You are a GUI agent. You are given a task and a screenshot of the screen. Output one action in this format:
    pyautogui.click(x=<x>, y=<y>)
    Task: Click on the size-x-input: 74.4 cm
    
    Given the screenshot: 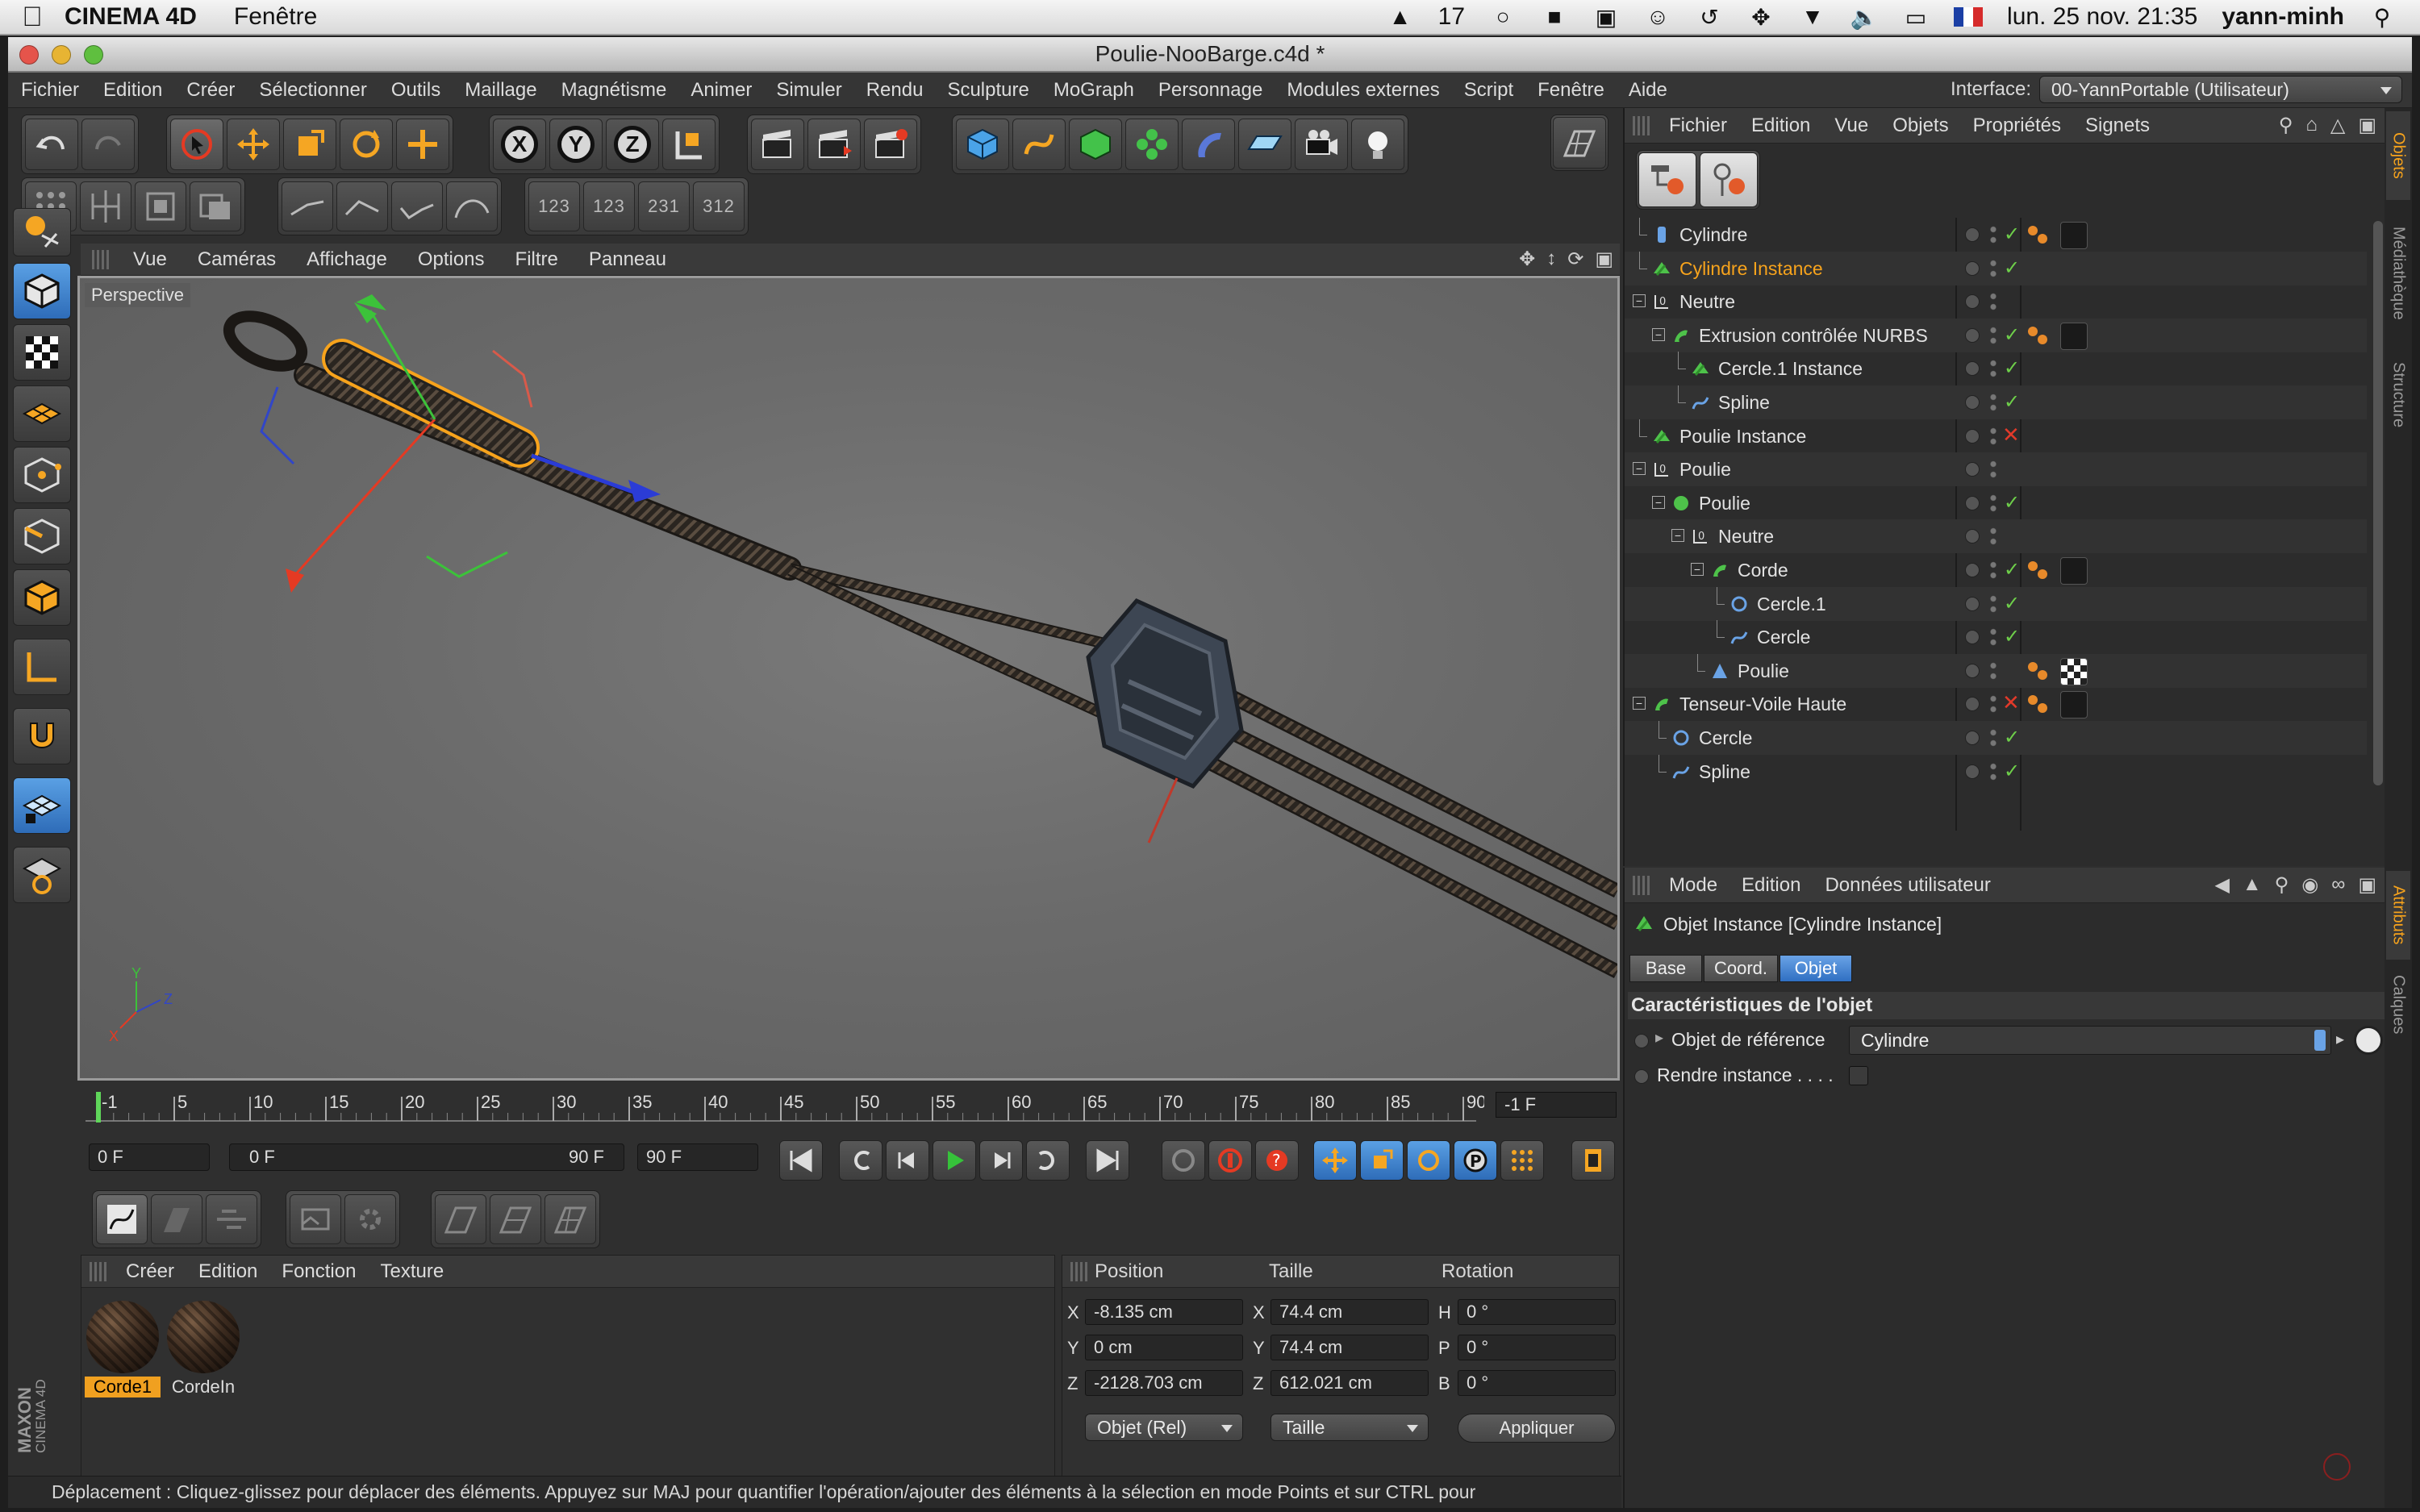 What is the action you would take?
    pyautogui.click(x=1349, y=1312)
    